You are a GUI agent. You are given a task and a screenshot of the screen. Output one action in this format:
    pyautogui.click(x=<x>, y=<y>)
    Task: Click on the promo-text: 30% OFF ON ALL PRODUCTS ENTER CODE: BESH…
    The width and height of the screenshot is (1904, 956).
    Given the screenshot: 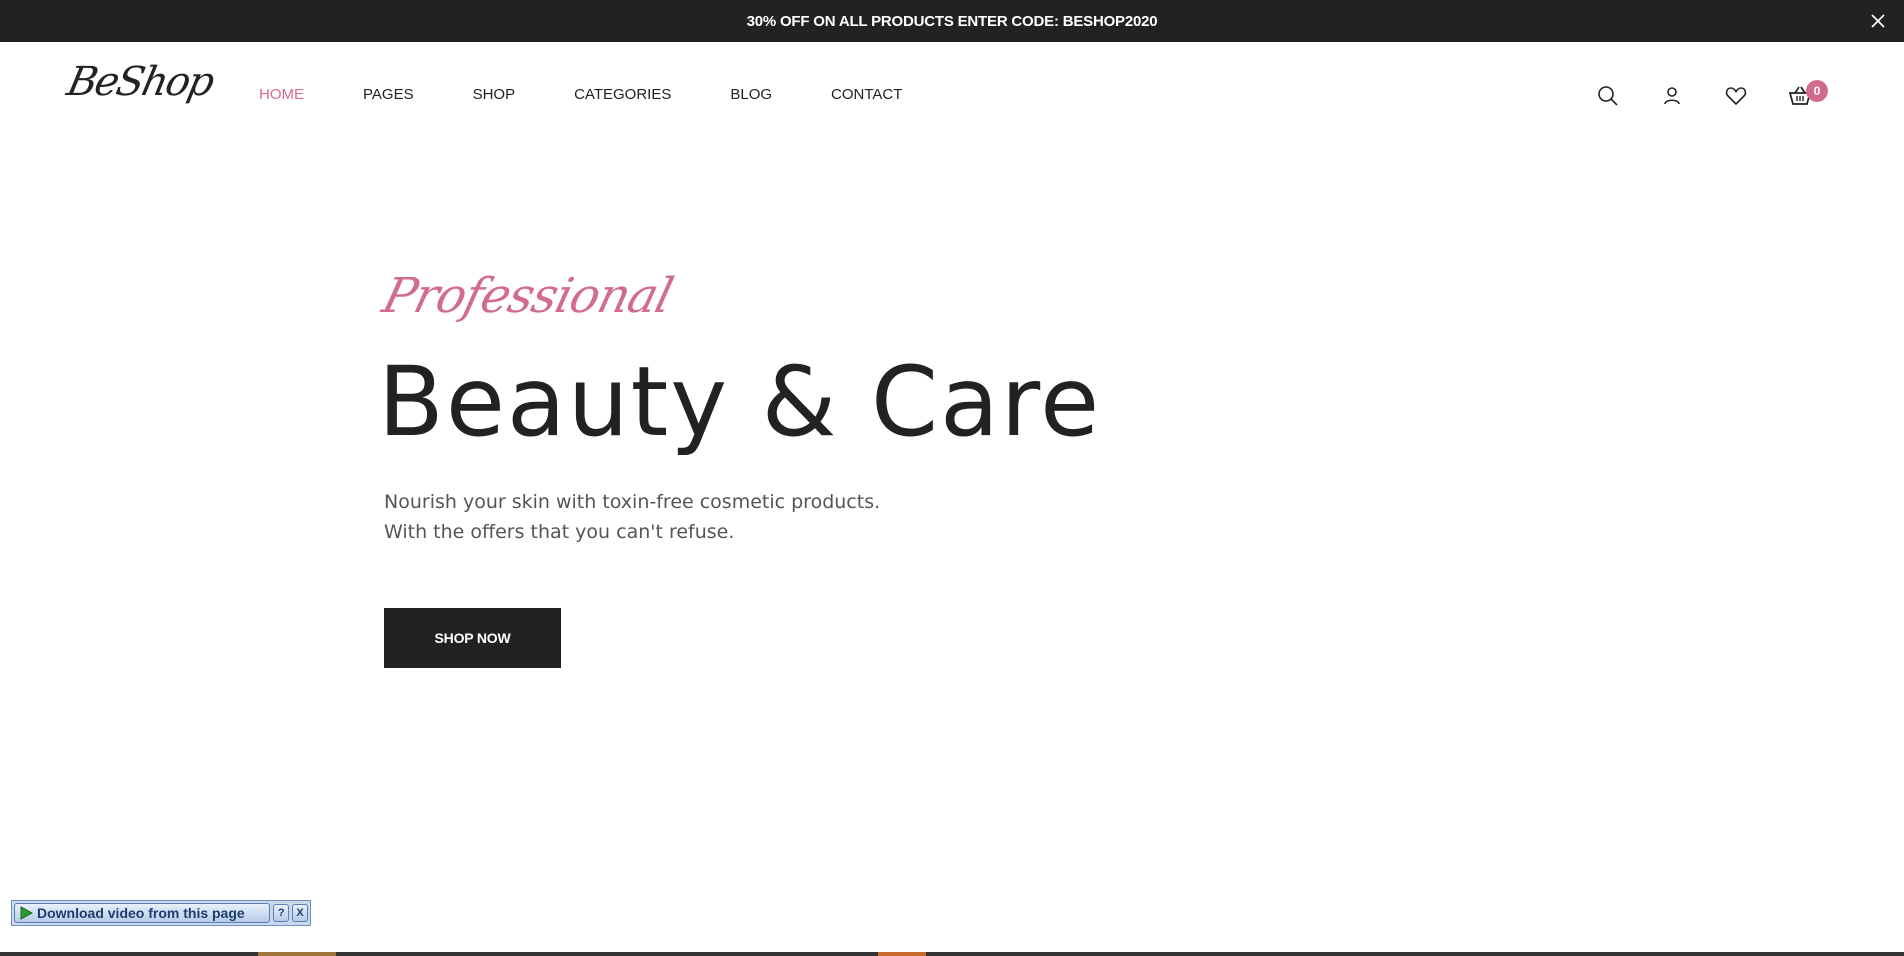 What is the action you would take?
    pyautogui.click(x=952, y=21)
    